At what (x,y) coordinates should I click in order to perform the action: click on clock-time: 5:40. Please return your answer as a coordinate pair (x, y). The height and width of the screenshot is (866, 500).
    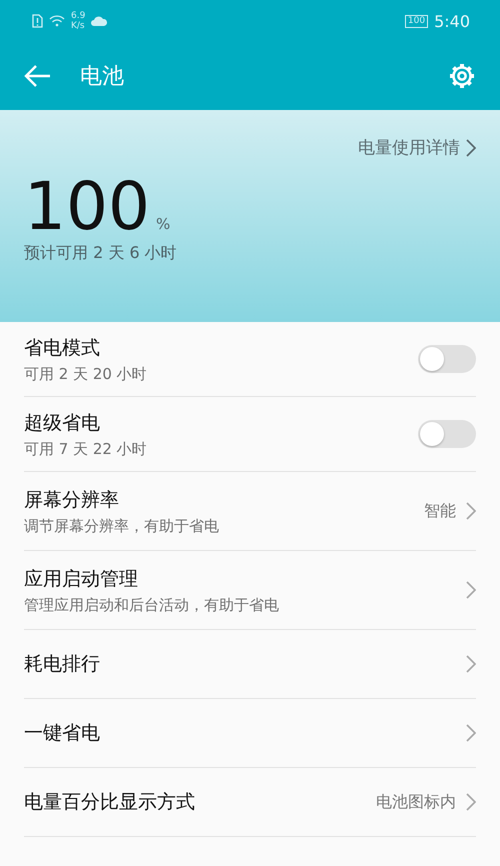
    Looking at the image, I should click on (452, 21).